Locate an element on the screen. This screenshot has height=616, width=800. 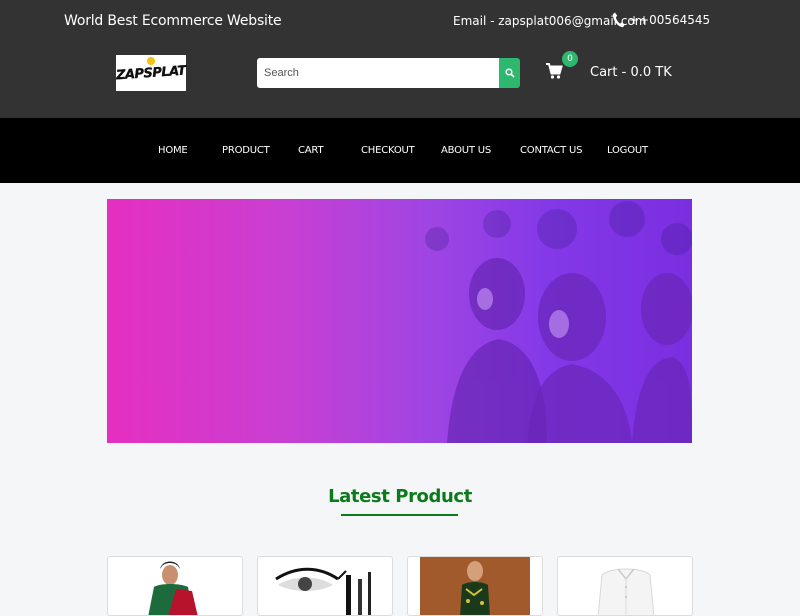
nav-home: HOME is located at coordinates (173, 150).